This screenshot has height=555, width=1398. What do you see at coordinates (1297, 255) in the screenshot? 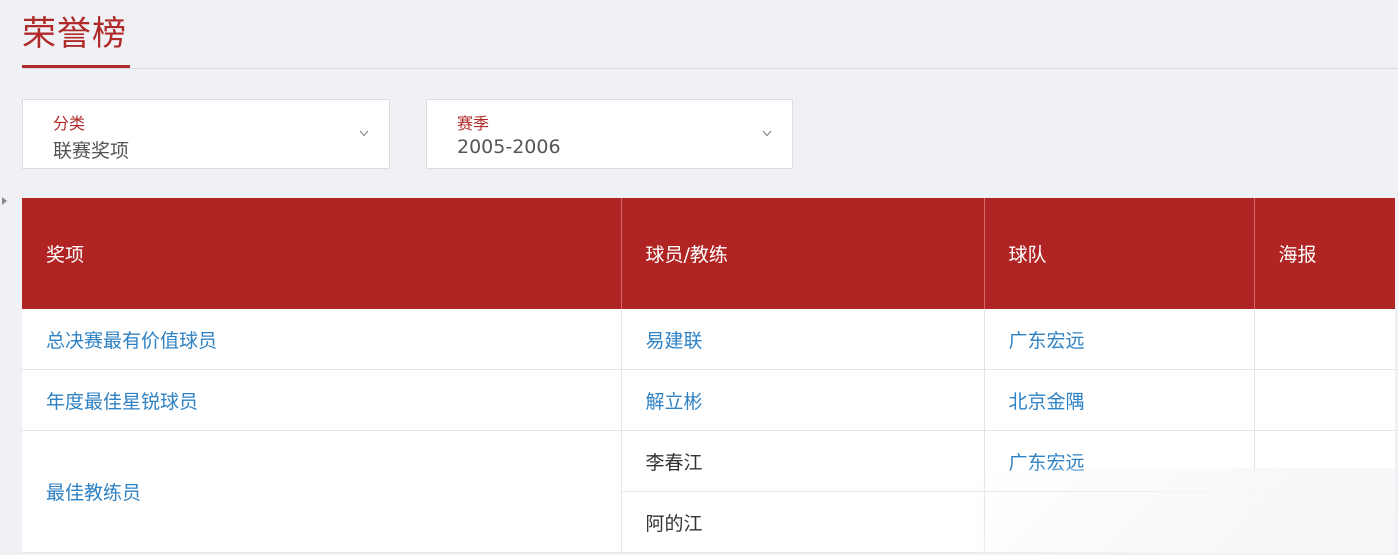
I see `column-header-poster: 海报` at bounding box center [1297, 255].